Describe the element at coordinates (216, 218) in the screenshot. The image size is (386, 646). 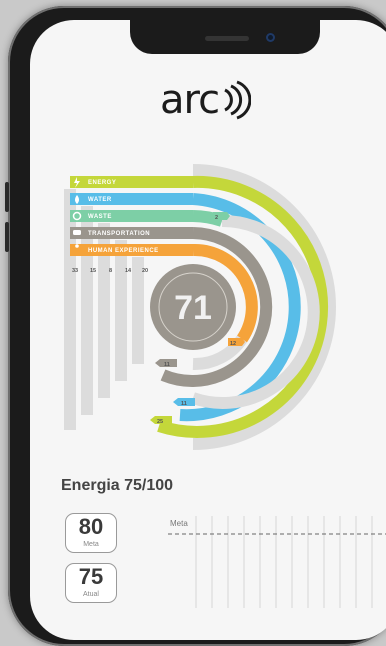
I see `waste-value: 2` at that location.